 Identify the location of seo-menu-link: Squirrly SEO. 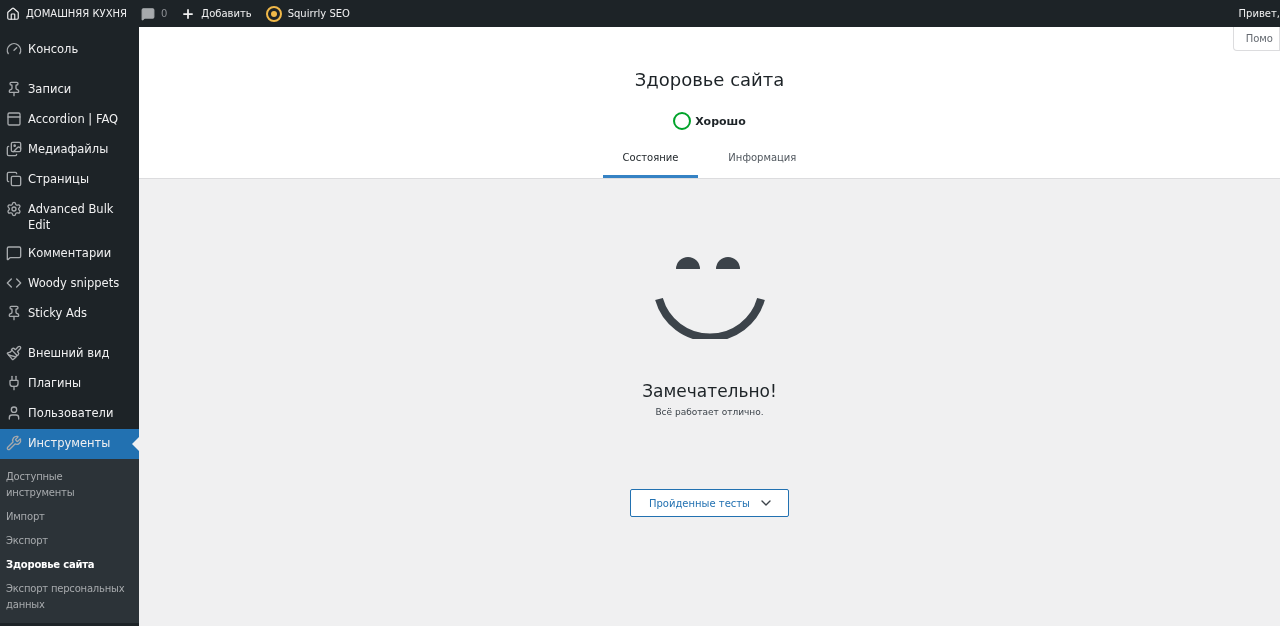
(318, 13).